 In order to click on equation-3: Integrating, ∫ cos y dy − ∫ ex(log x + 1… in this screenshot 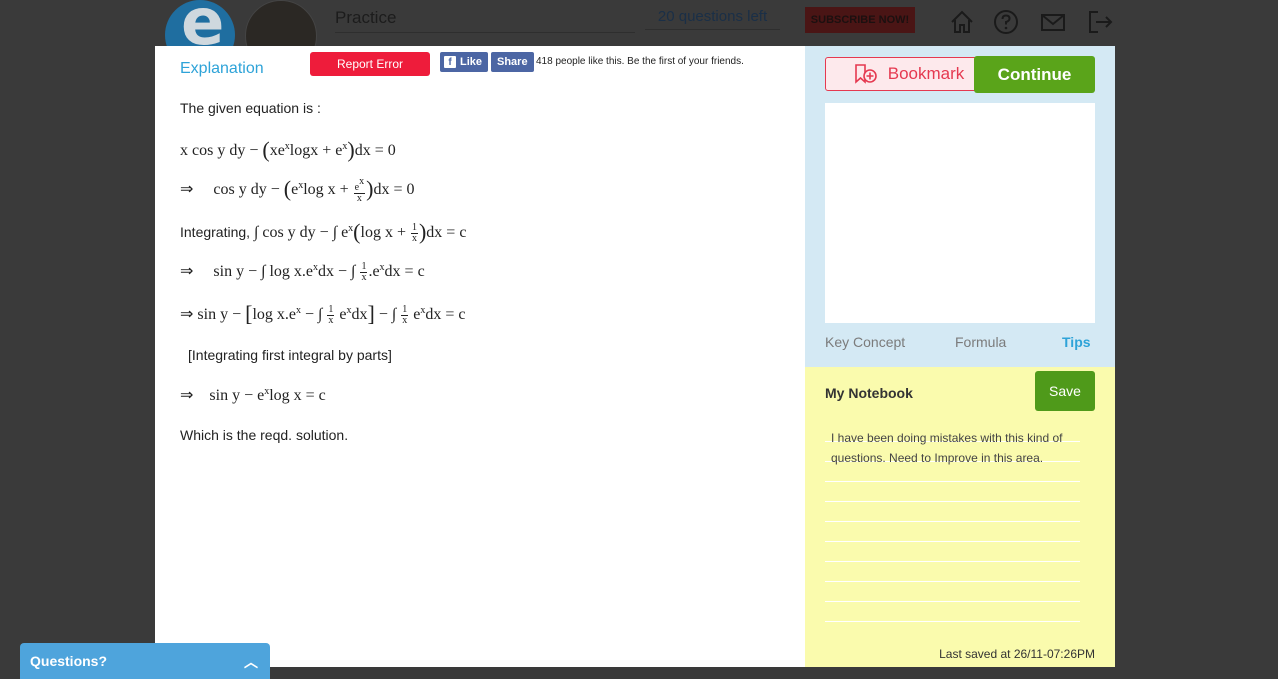, I will do `click(323, 231)`.